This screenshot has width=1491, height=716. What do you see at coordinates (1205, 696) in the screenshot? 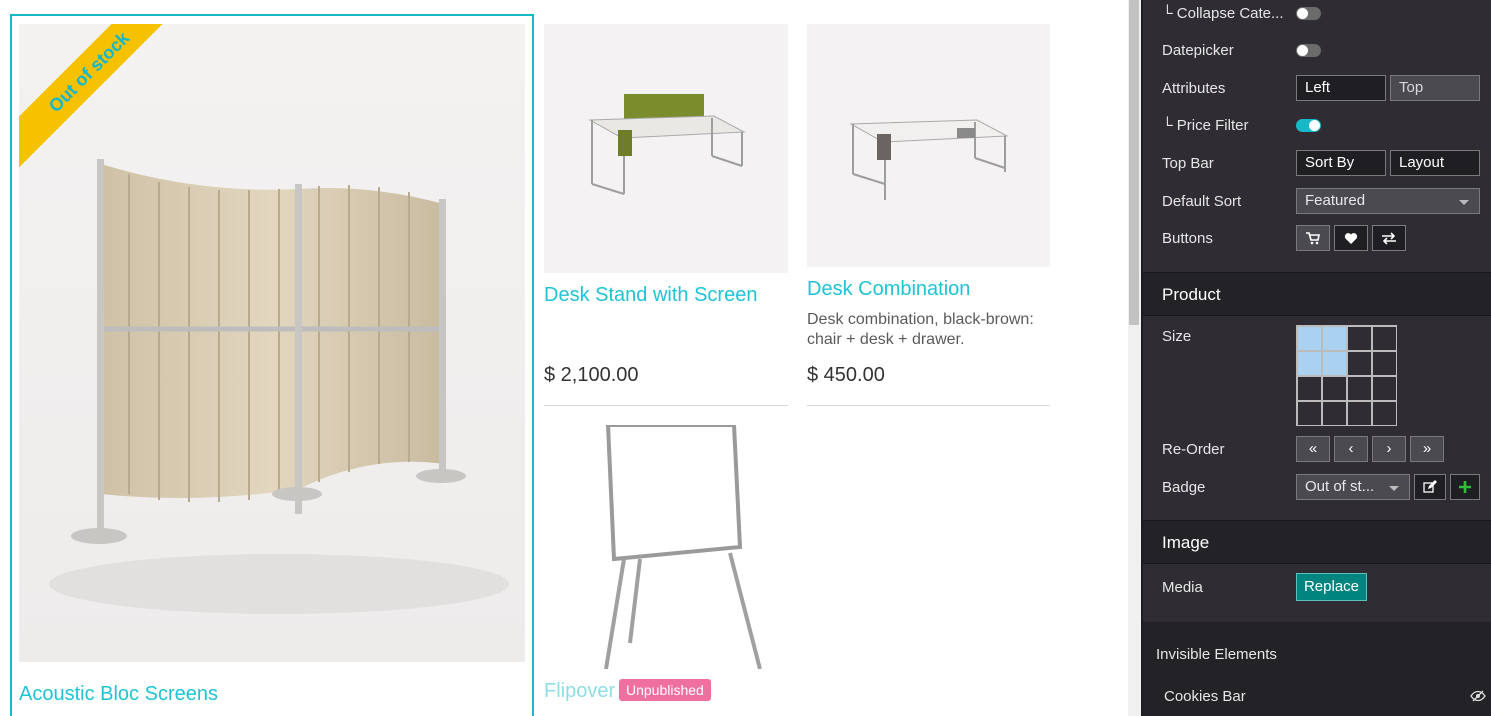
I see `cookies-bar-item: Cookies Bar` at bounding box center [1205, 696].